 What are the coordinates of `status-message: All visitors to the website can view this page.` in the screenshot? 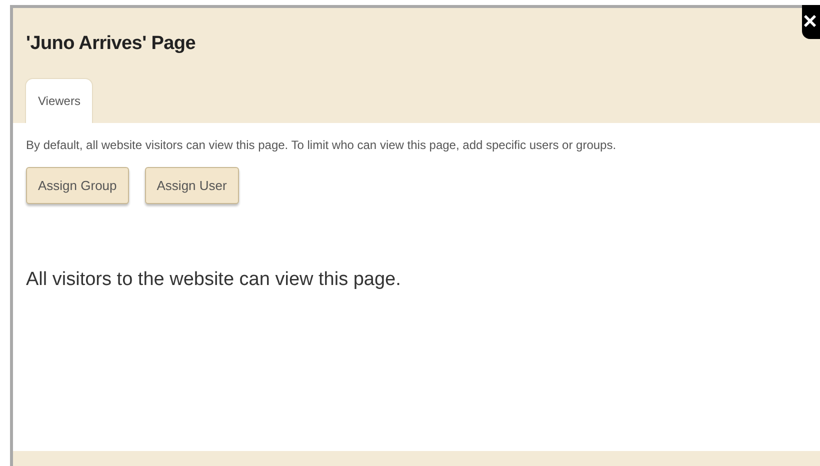 It's located at (213, 280).